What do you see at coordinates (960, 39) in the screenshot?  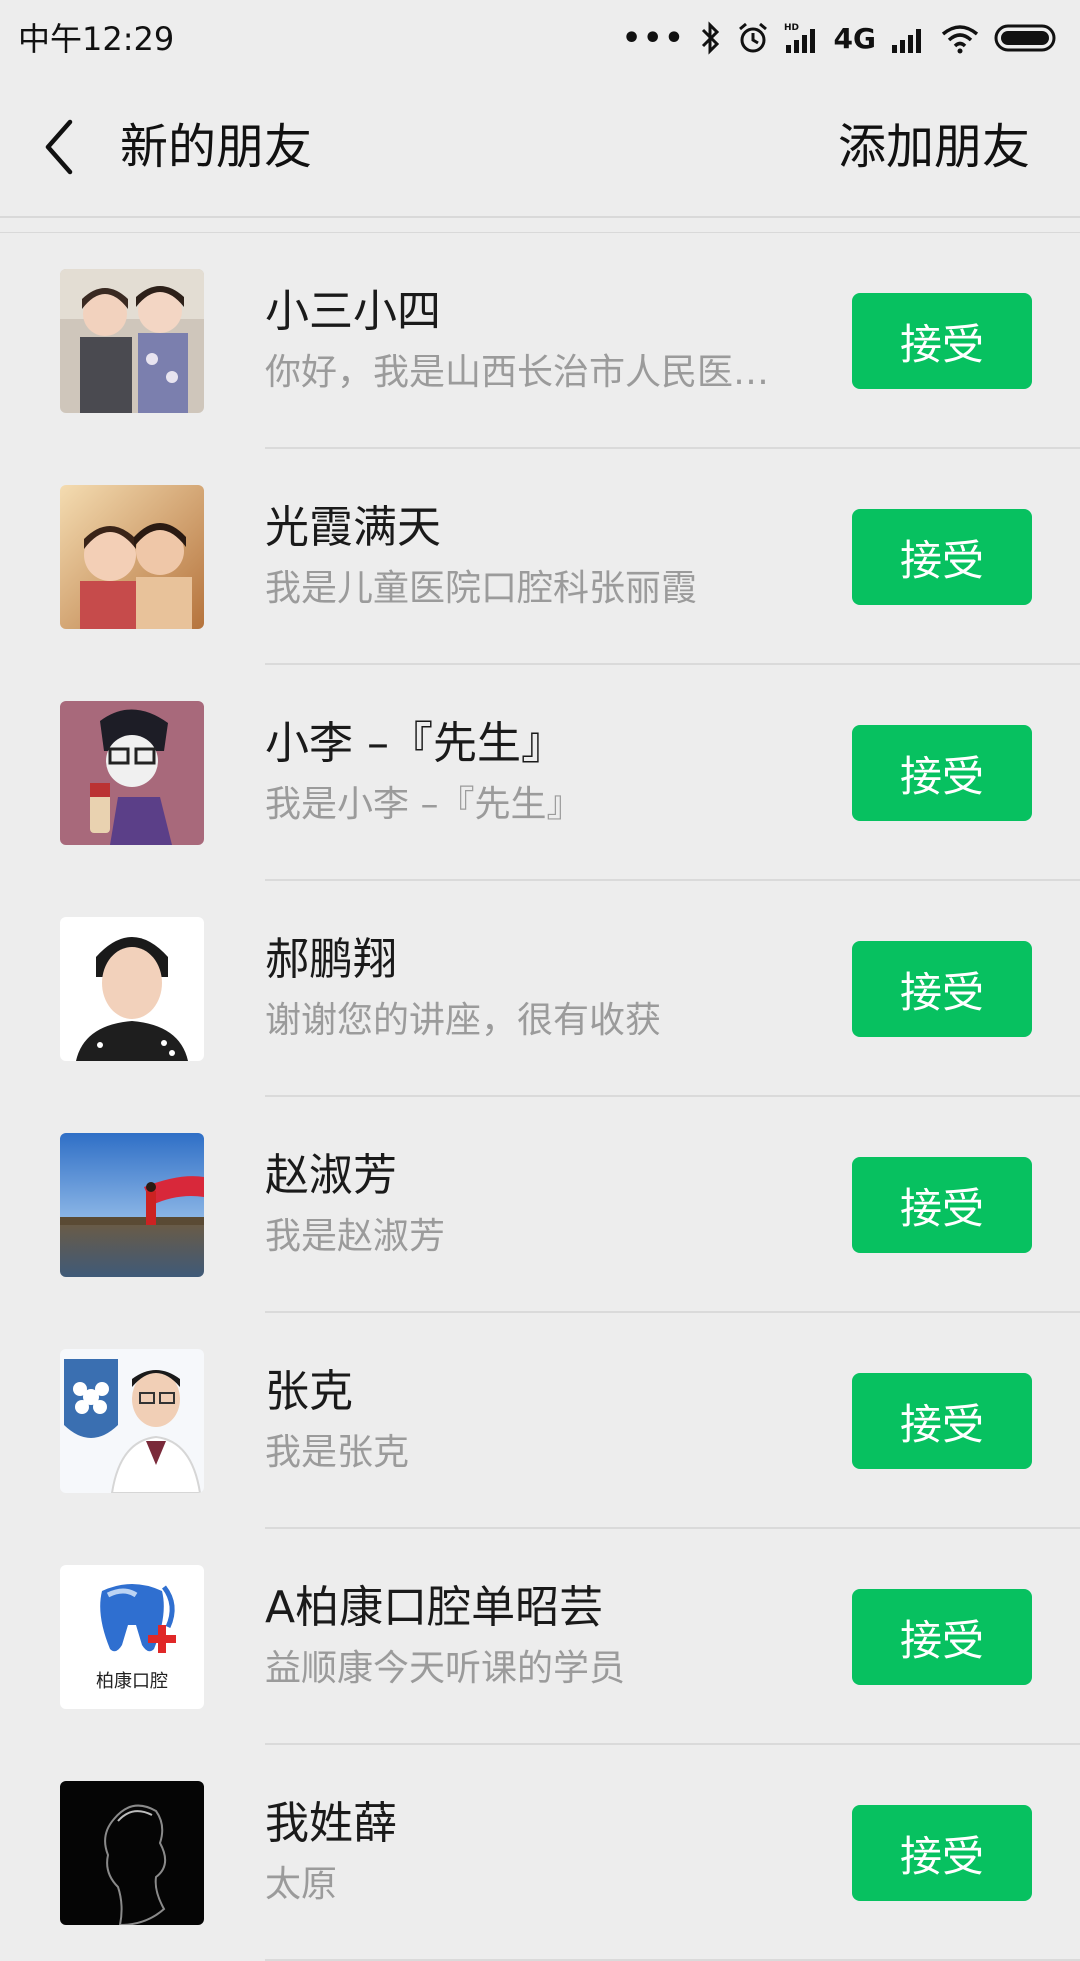 I see `wifi-icon` at bounding box center [960, 39].